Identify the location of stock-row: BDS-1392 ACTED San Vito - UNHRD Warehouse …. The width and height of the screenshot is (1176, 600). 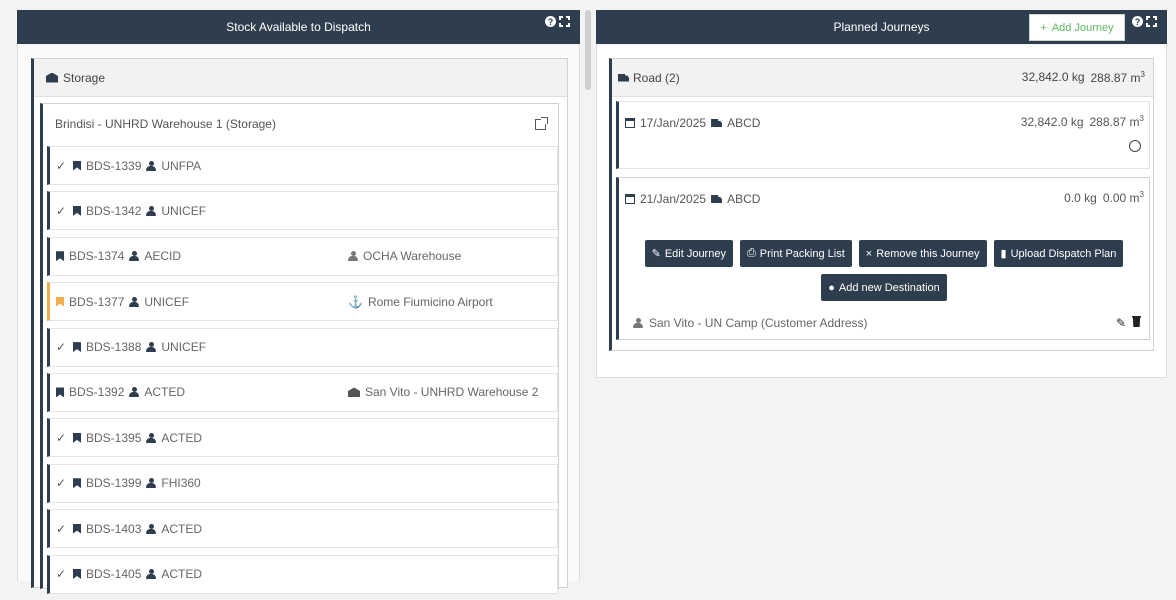
(302, 392).